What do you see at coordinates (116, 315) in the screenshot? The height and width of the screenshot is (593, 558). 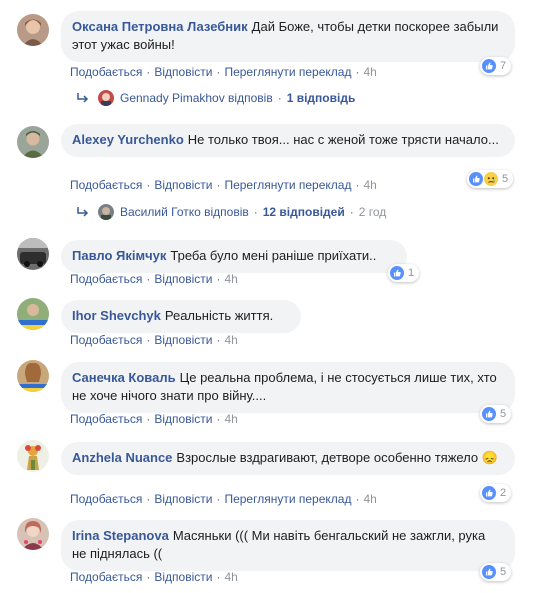 I see `comment-author: Ihor Shevchyk` at bounding box center [116, 315].